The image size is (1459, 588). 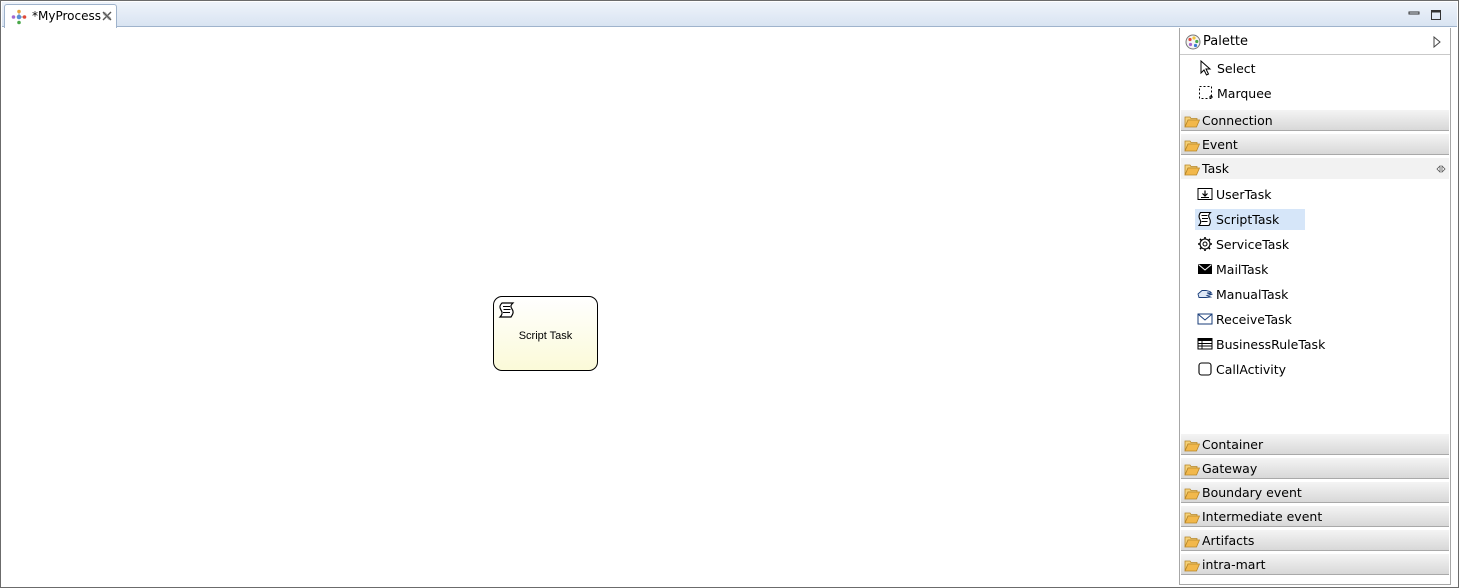 What do you see at coordinates (1205, 194) in the screenshot?
I see `user-task-icon` at bounding box center [1205, 194].